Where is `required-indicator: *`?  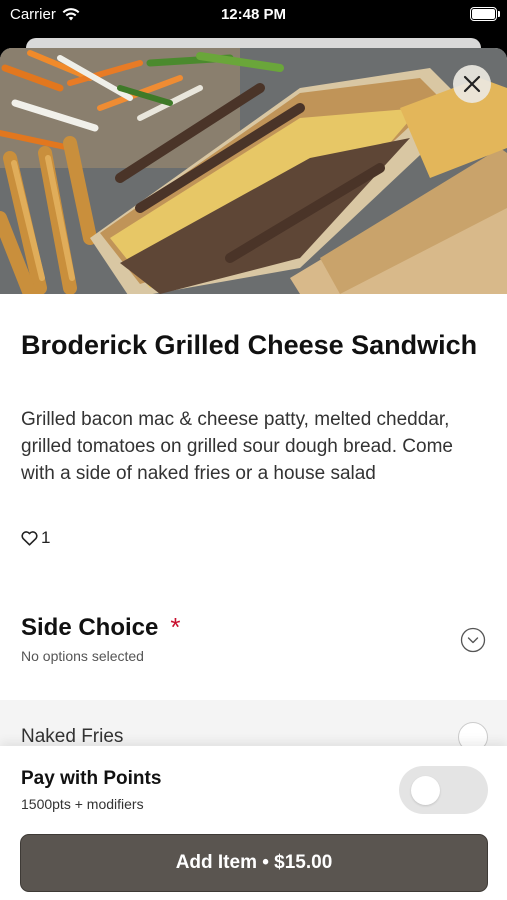
required-indicator: * is located at coordinates (175, 627).